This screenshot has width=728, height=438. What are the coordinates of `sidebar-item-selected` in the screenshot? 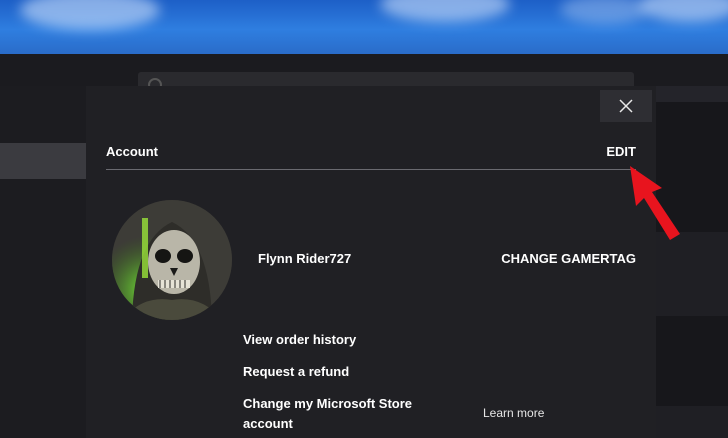 It's located at (43, 161).